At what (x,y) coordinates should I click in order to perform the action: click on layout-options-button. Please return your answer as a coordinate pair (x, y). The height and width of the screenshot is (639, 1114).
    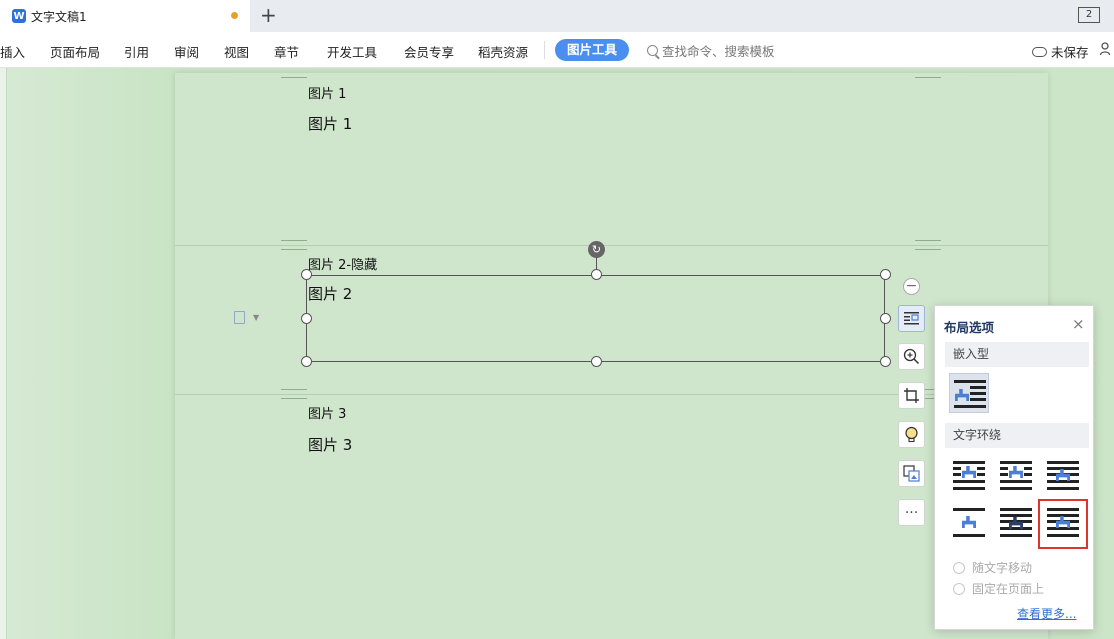
    Looking at the image, I should click on (911, 318).